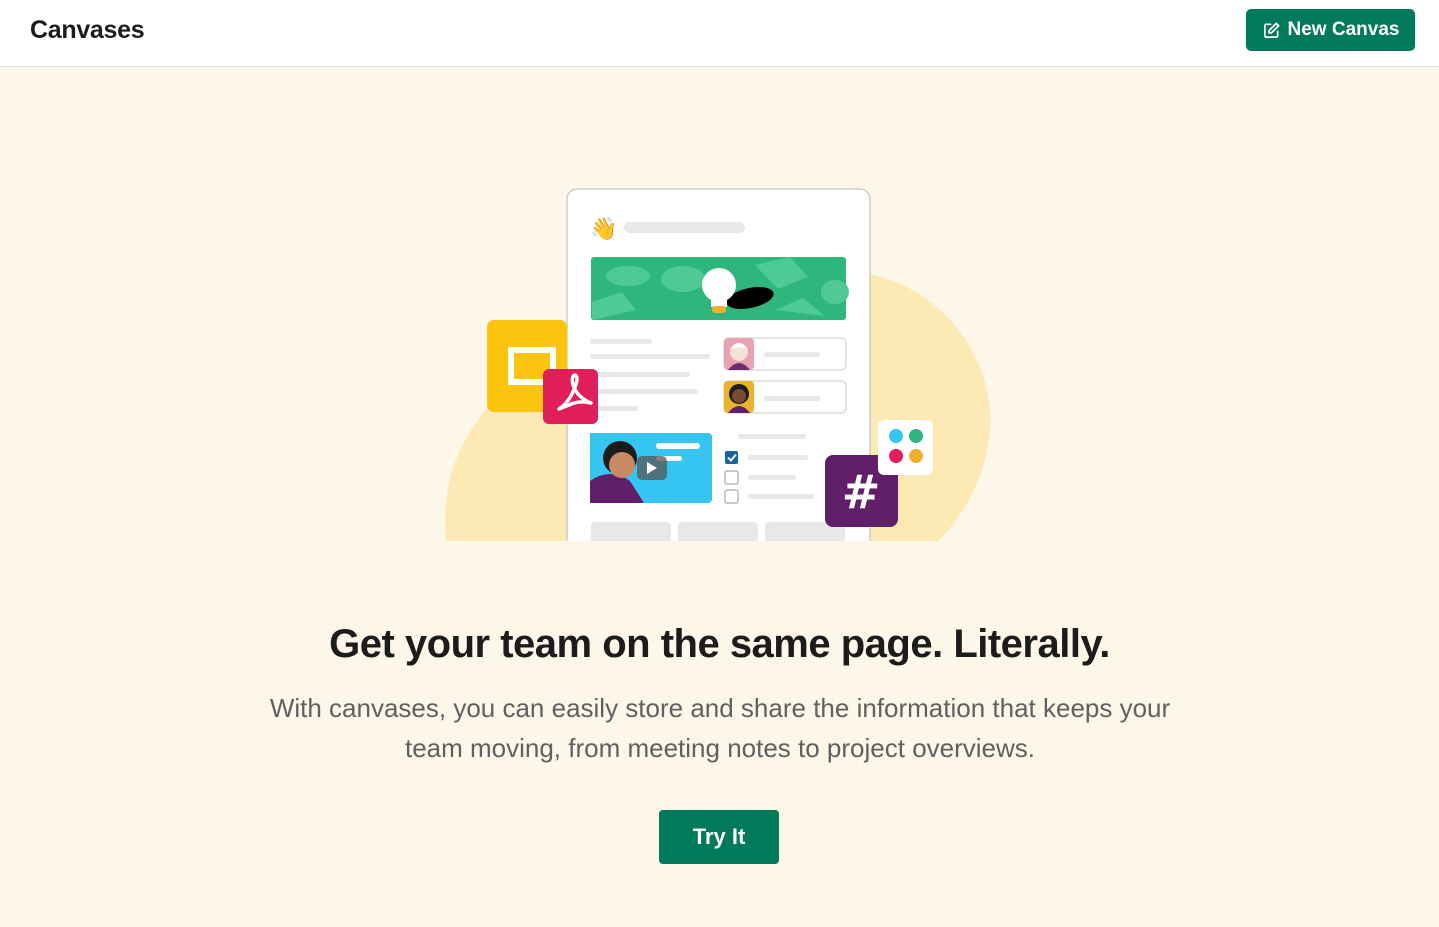  I want to click on play-icon, so click(651, 468).